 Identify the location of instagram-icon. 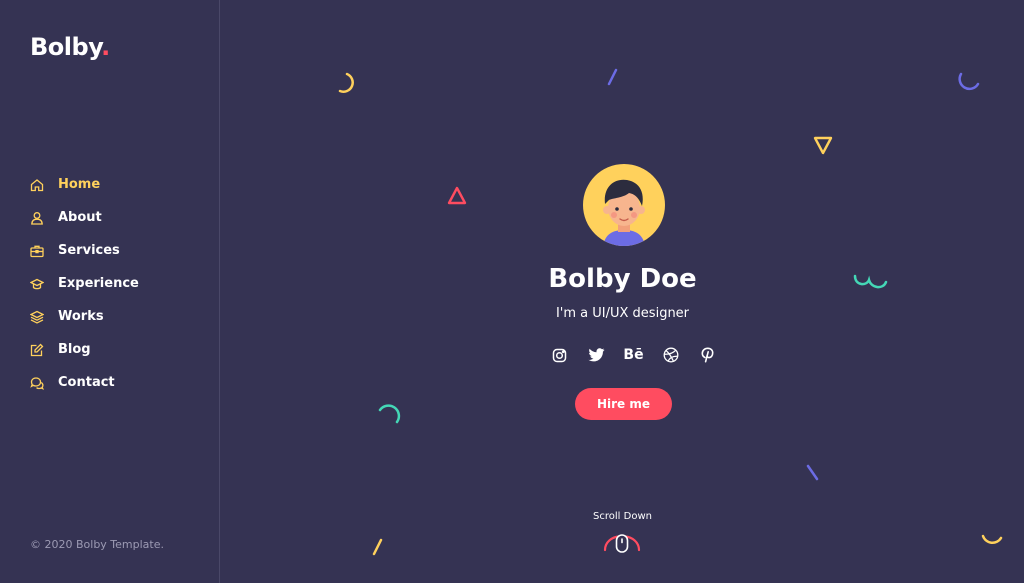
(559, 355).